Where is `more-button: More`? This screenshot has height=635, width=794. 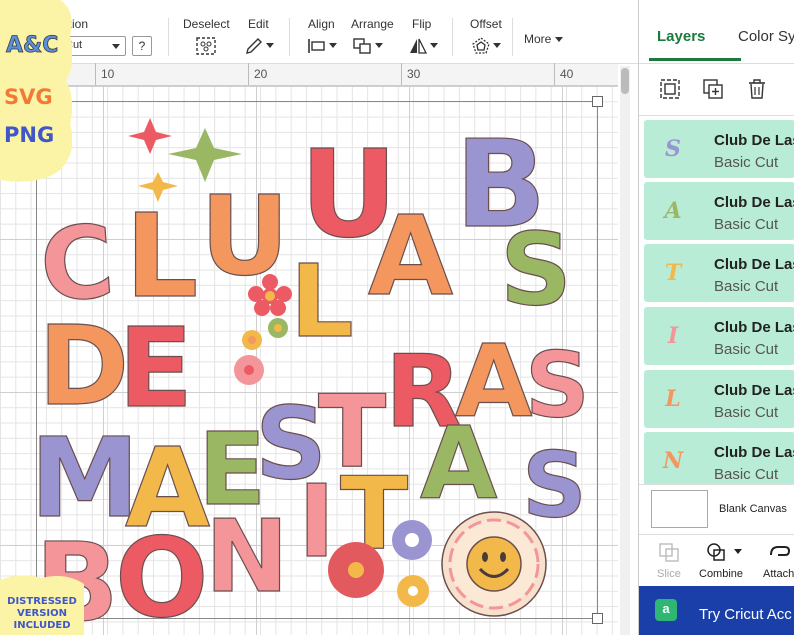 more-button: More is located at coordinates (543, 39).